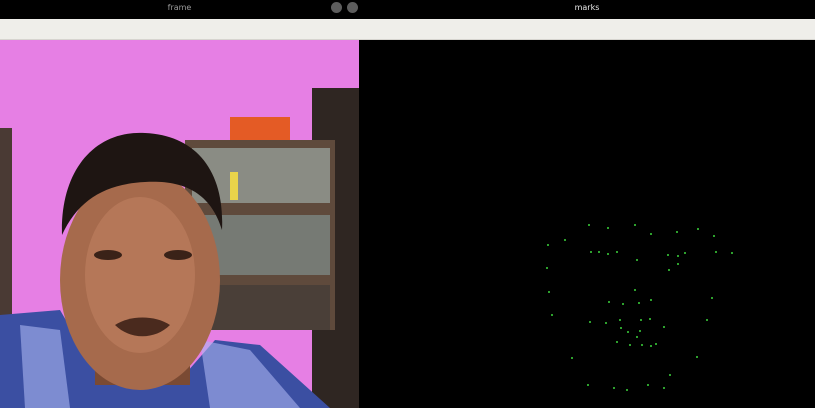  I want to click on marks-window-title: marks, so click(587, 7).